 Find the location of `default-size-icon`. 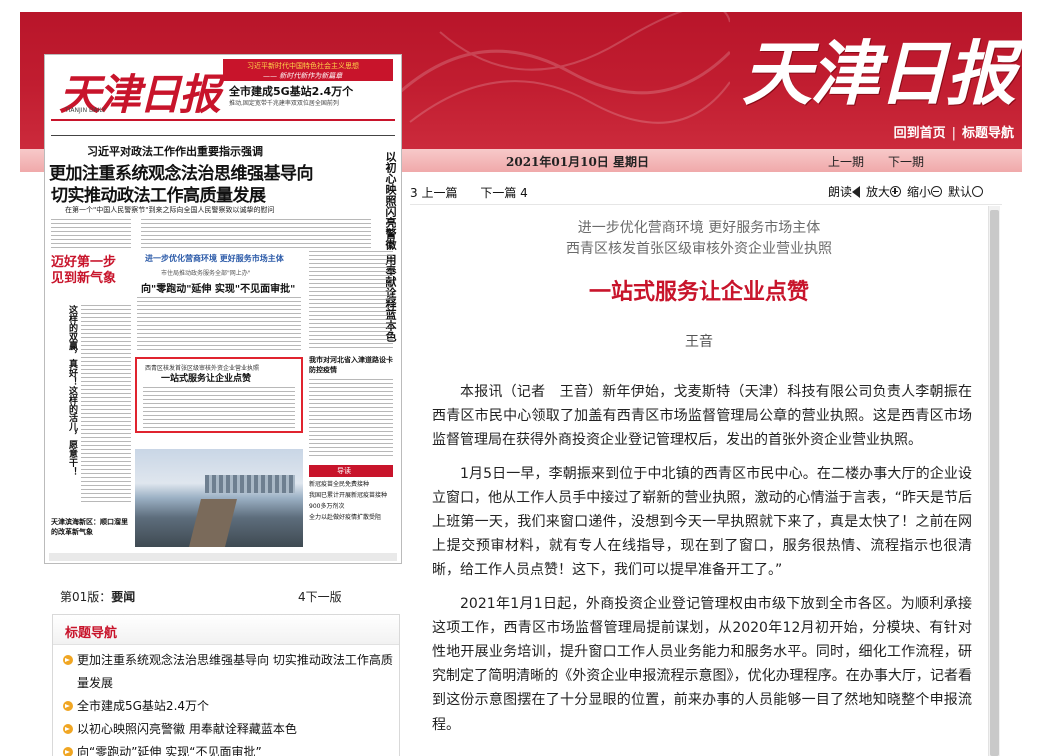

default-size-icon is located at coordinates (978, 191).